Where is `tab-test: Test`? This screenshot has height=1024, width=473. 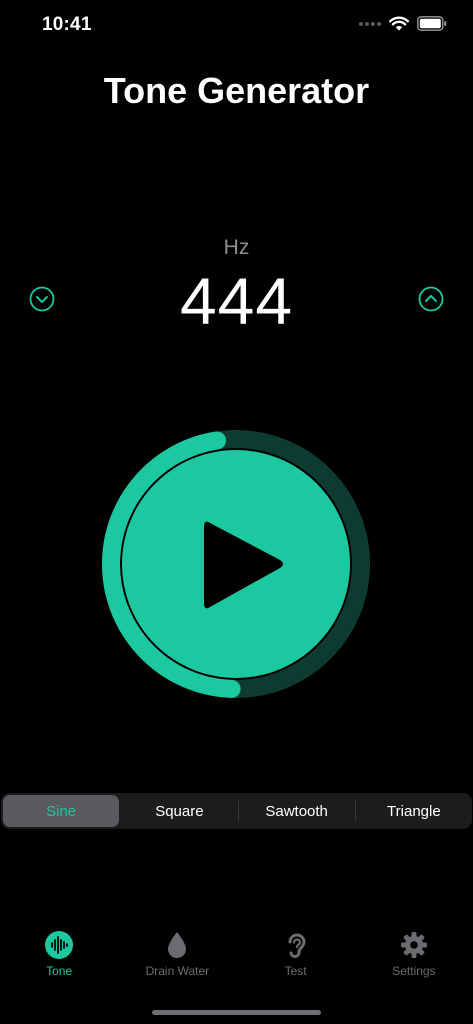
tab-test: Test is located at coordinates (296, 960).